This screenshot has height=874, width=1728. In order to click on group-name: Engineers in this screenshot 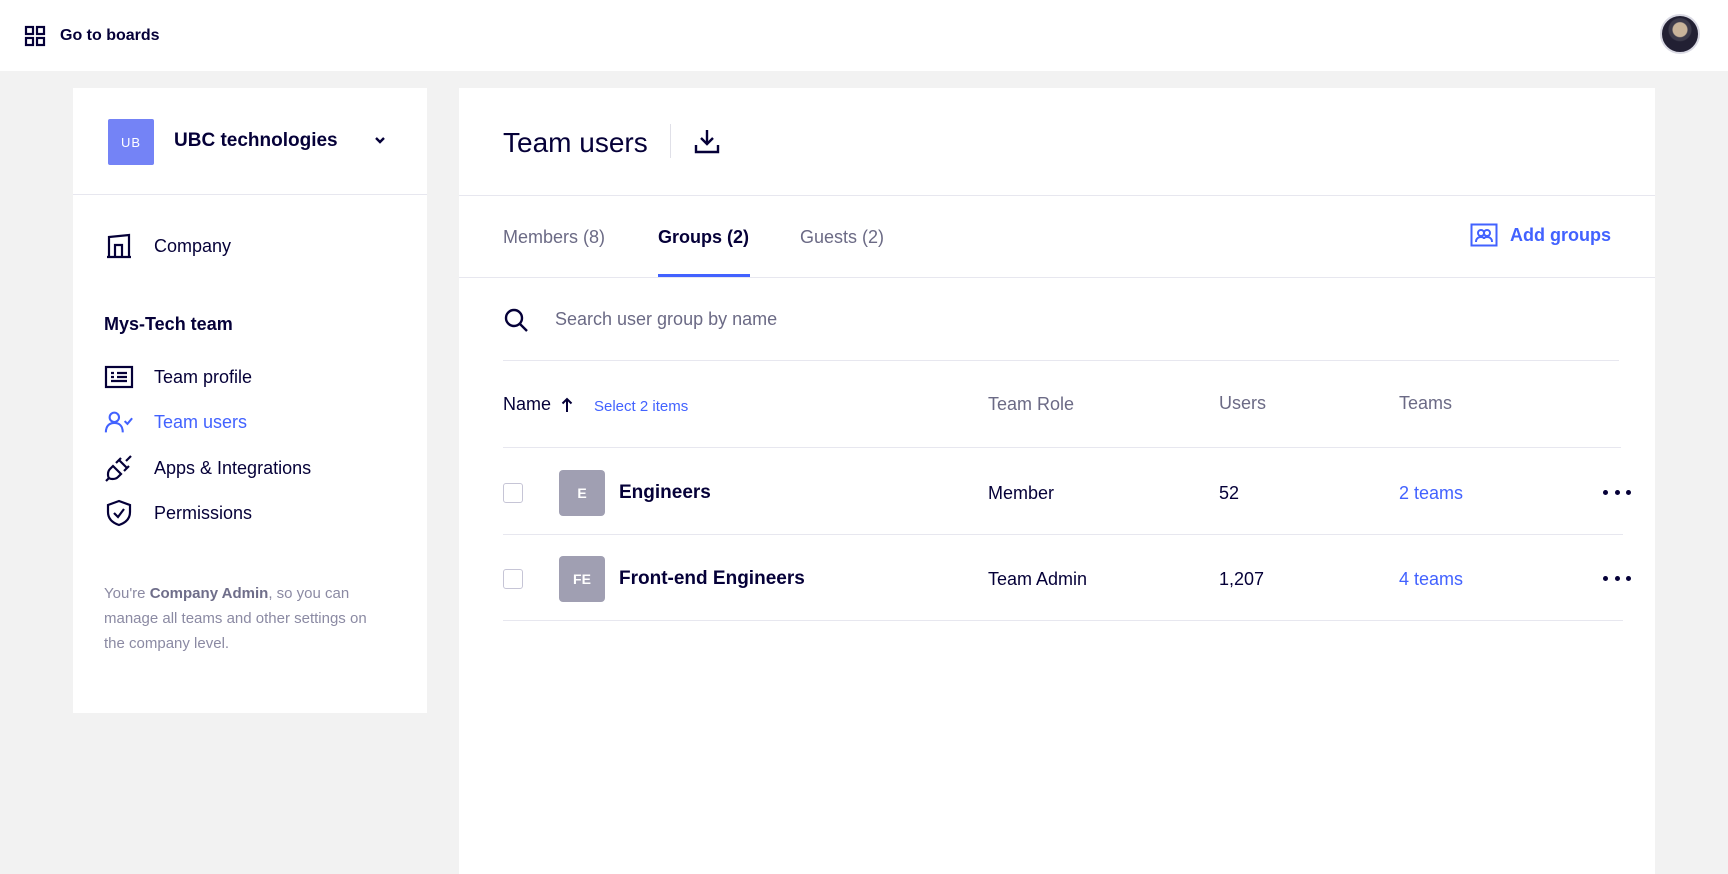, I will do `click(665, 493)`.